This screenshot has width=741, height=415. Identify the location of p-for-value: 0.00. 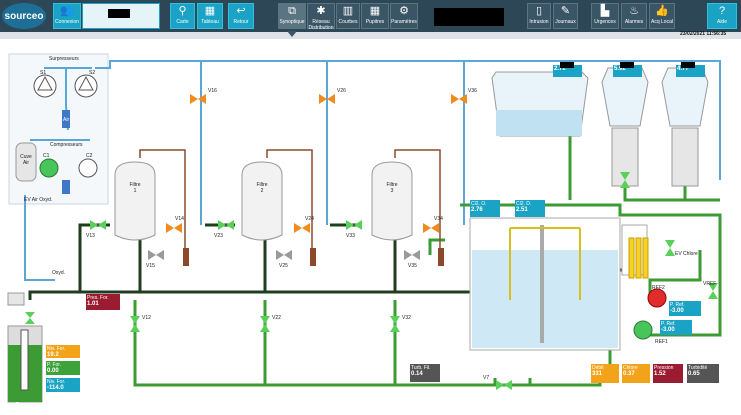
(53, 371).